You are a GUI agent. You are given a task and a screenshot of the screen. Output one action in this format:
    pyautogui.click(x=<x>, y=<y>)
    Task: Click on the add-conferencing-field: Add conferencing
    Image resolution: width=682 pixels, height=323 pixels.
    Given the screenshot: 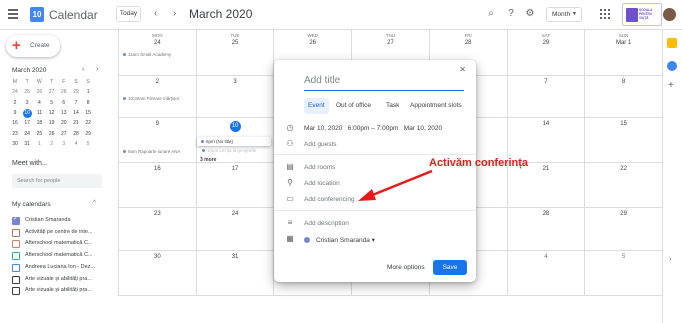 What is the action you would take?
    pyautogui.click(x=329, y=199)
    